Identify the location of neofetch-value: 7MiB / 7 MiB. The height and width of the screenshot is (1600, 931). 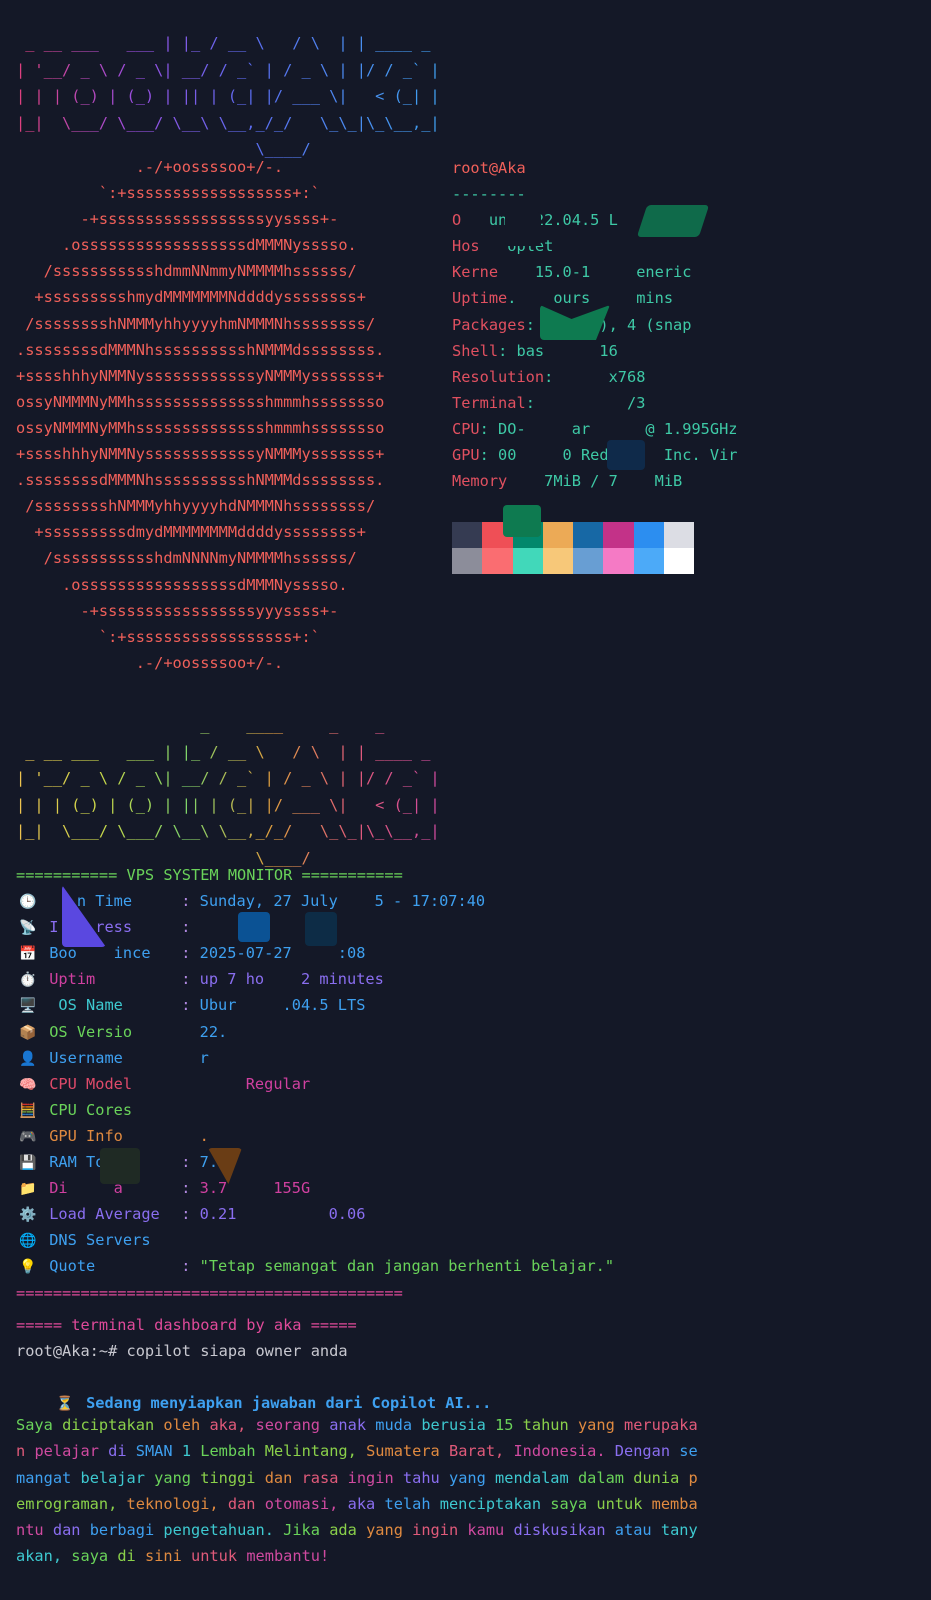
(595, 481).